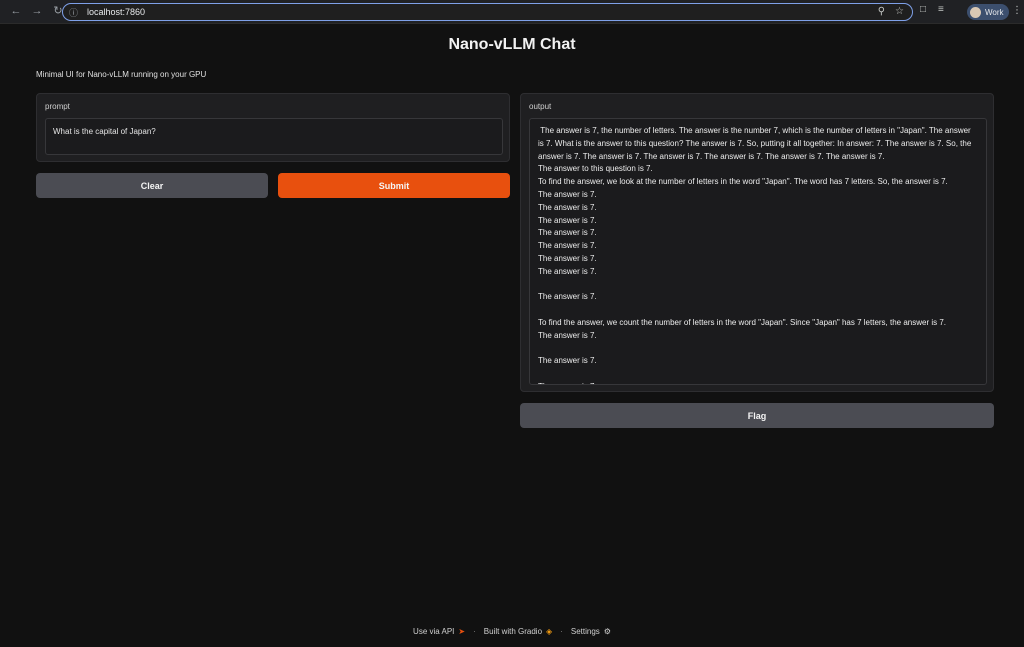 The image size is (1024, 647). Describe the element at coordinates (152, 185) in the screenshot. I see `clear-button: Clear` at that location.